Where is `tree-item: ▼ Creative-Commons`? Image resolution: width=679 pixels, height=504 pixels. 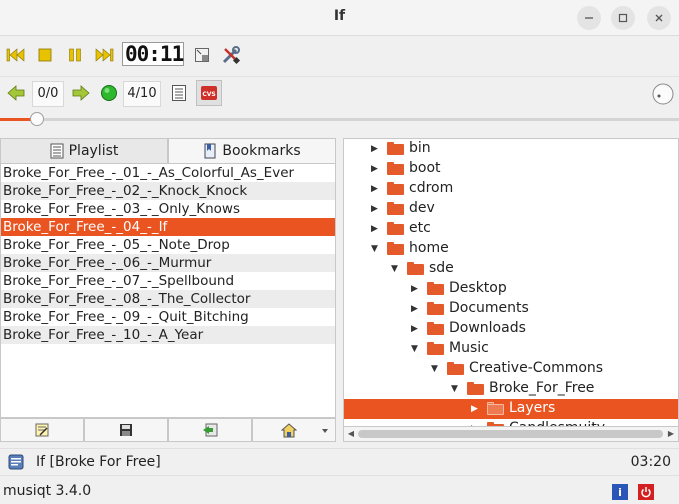 tree-item: ▼ Creative-Commons is located at coordinates (511, 369).